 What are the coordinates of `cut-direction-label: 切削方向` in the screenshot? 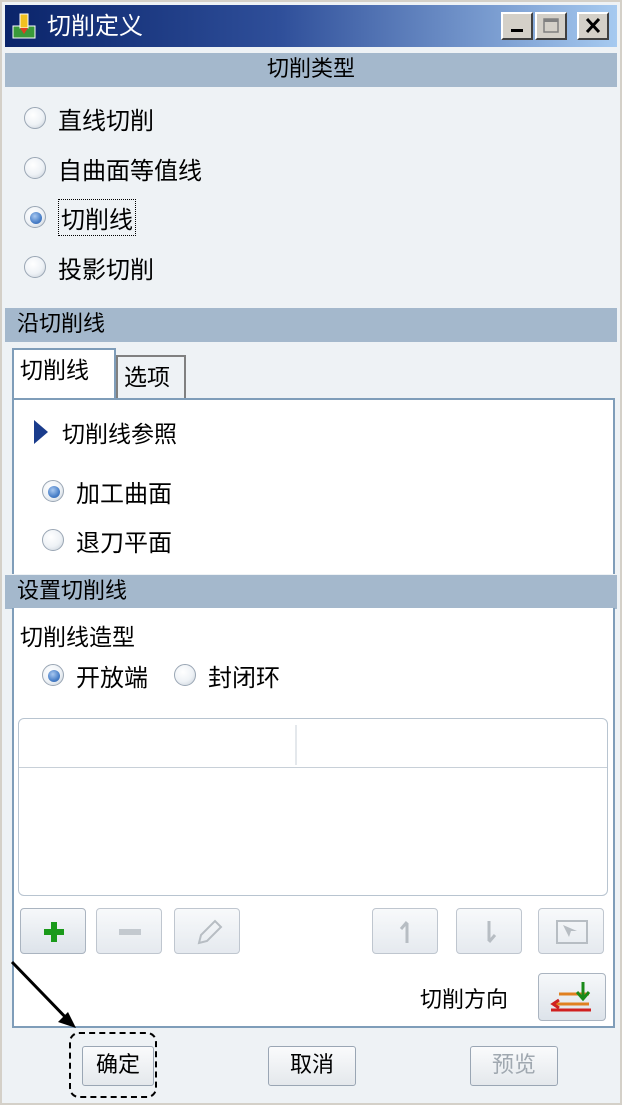 It's located at (464, 1000).